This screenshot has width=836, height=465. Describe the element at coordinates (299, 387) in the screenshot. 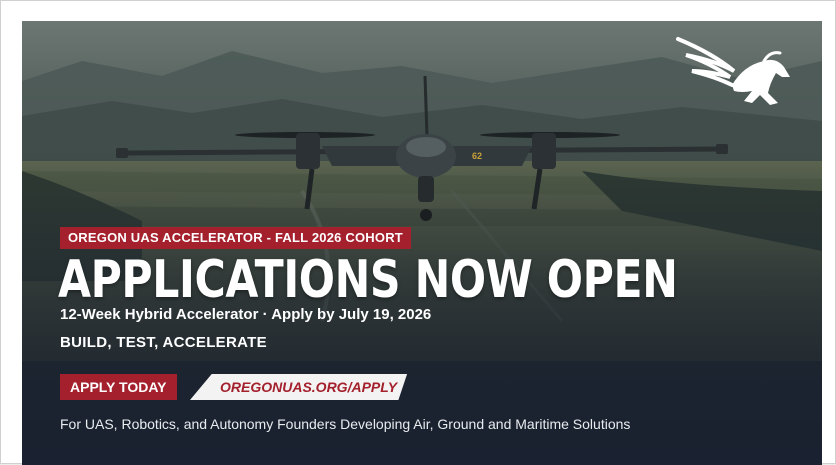

I see `apply-url-link: OREGONUAS.ORG/APPLY` at that location.